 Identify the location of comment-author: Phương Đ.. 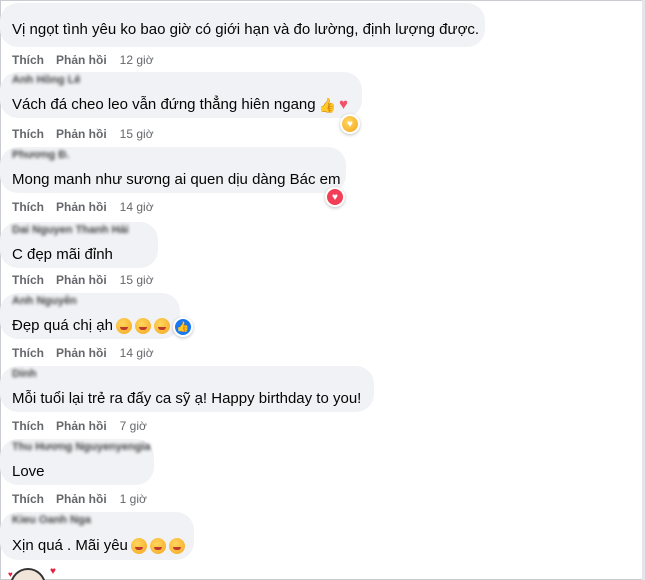
(40, 155).